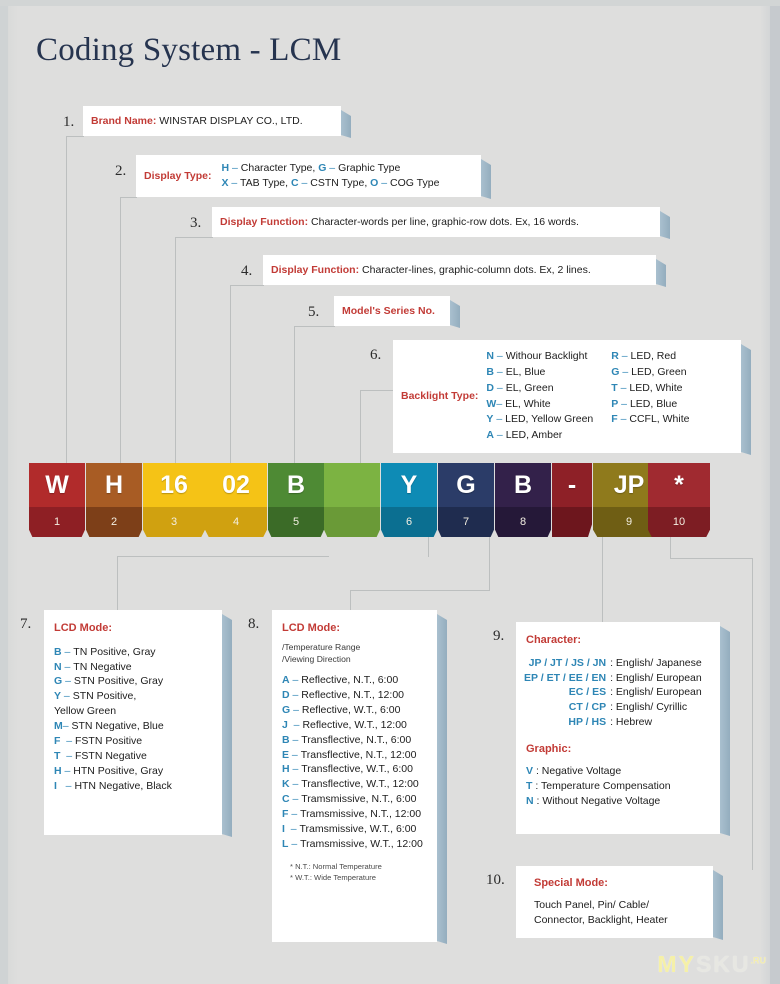  What do you see at coordinates (120, 331) in the screenshot?
I see `connector-2-vertical` at bounding box center [120, 331].